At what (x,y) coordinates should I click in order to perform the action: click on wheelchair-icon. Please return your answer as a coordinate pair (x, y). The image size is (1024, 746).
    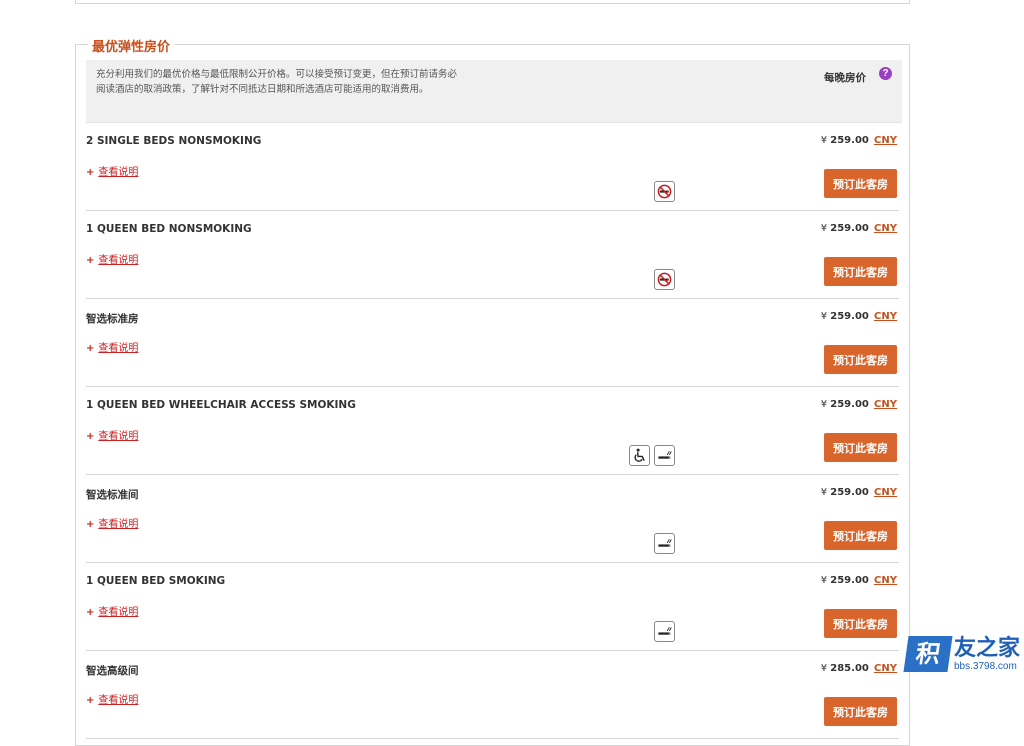
    Looking at the image, I should click on (639, 455).